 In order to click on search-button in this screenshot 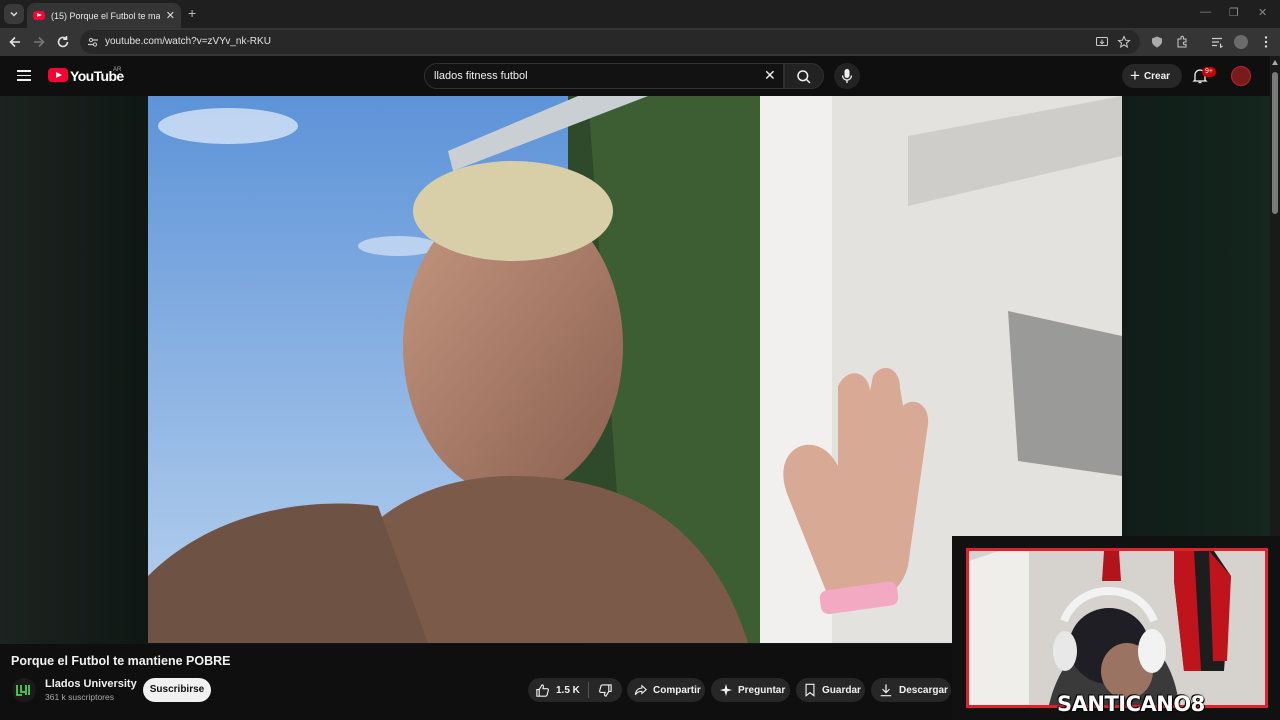, I will do `click(804, 76)`.